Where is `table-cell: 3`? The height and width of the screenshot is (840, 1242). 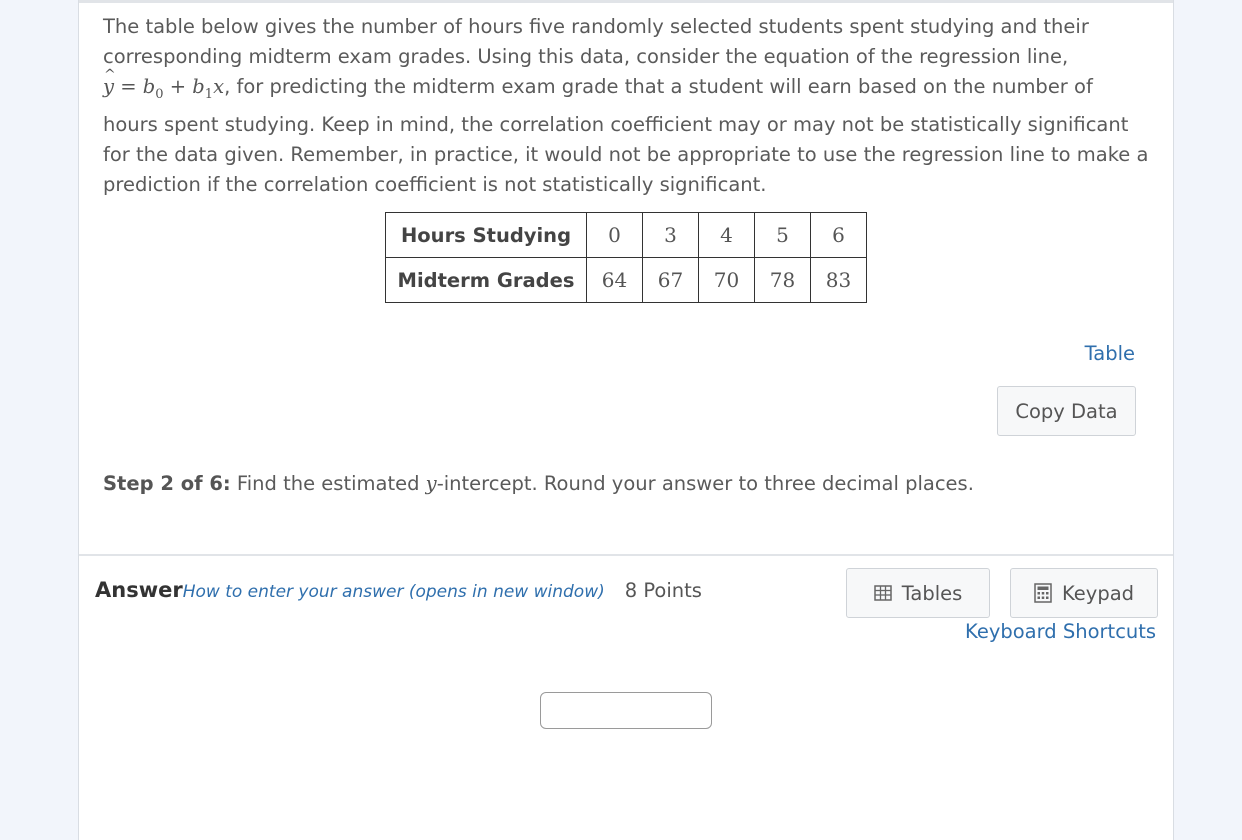
table-cell: 3 is located at coordinates (670, 235).